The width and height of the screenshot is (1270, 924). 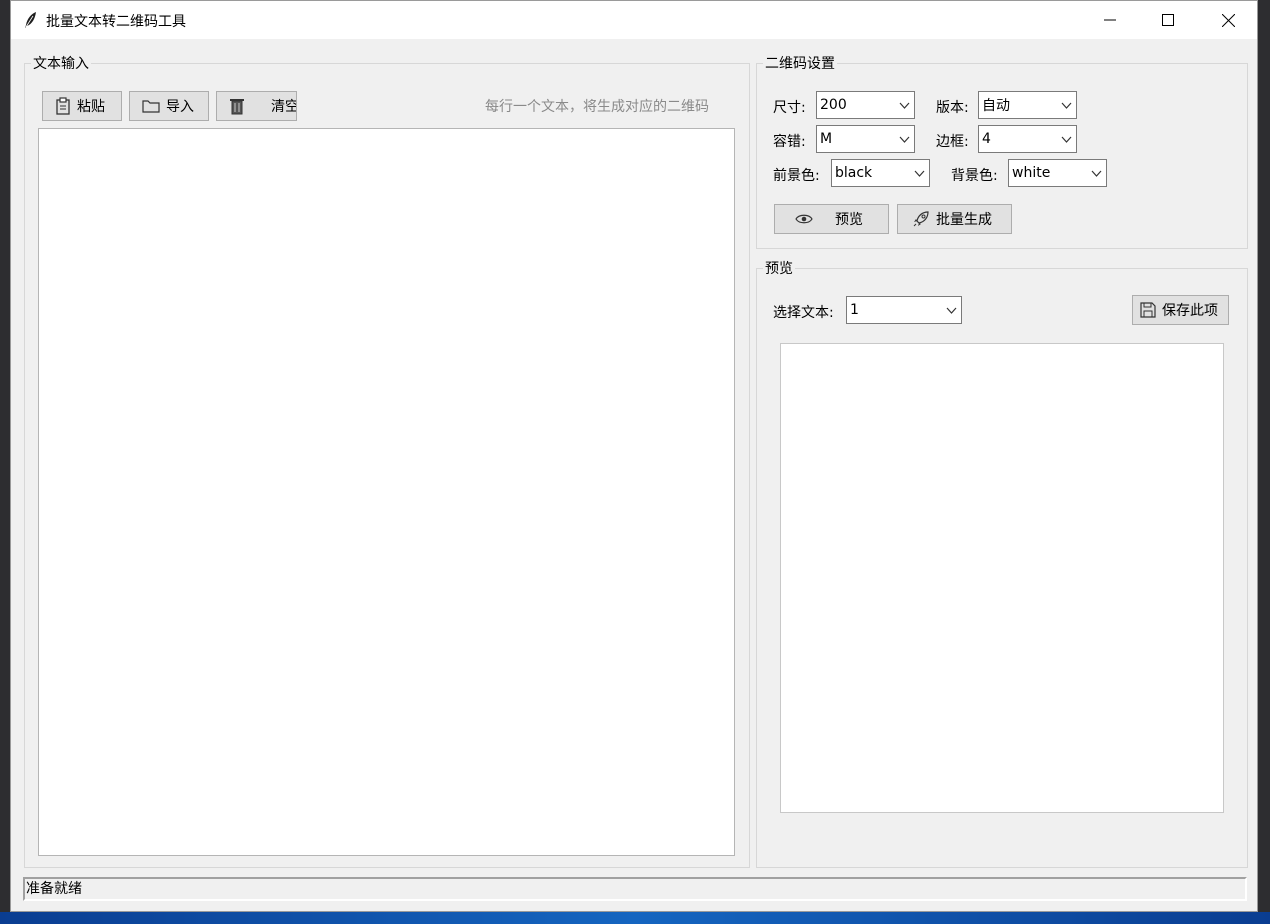 I want to click on trash-icon, so click(x=237, y=107).